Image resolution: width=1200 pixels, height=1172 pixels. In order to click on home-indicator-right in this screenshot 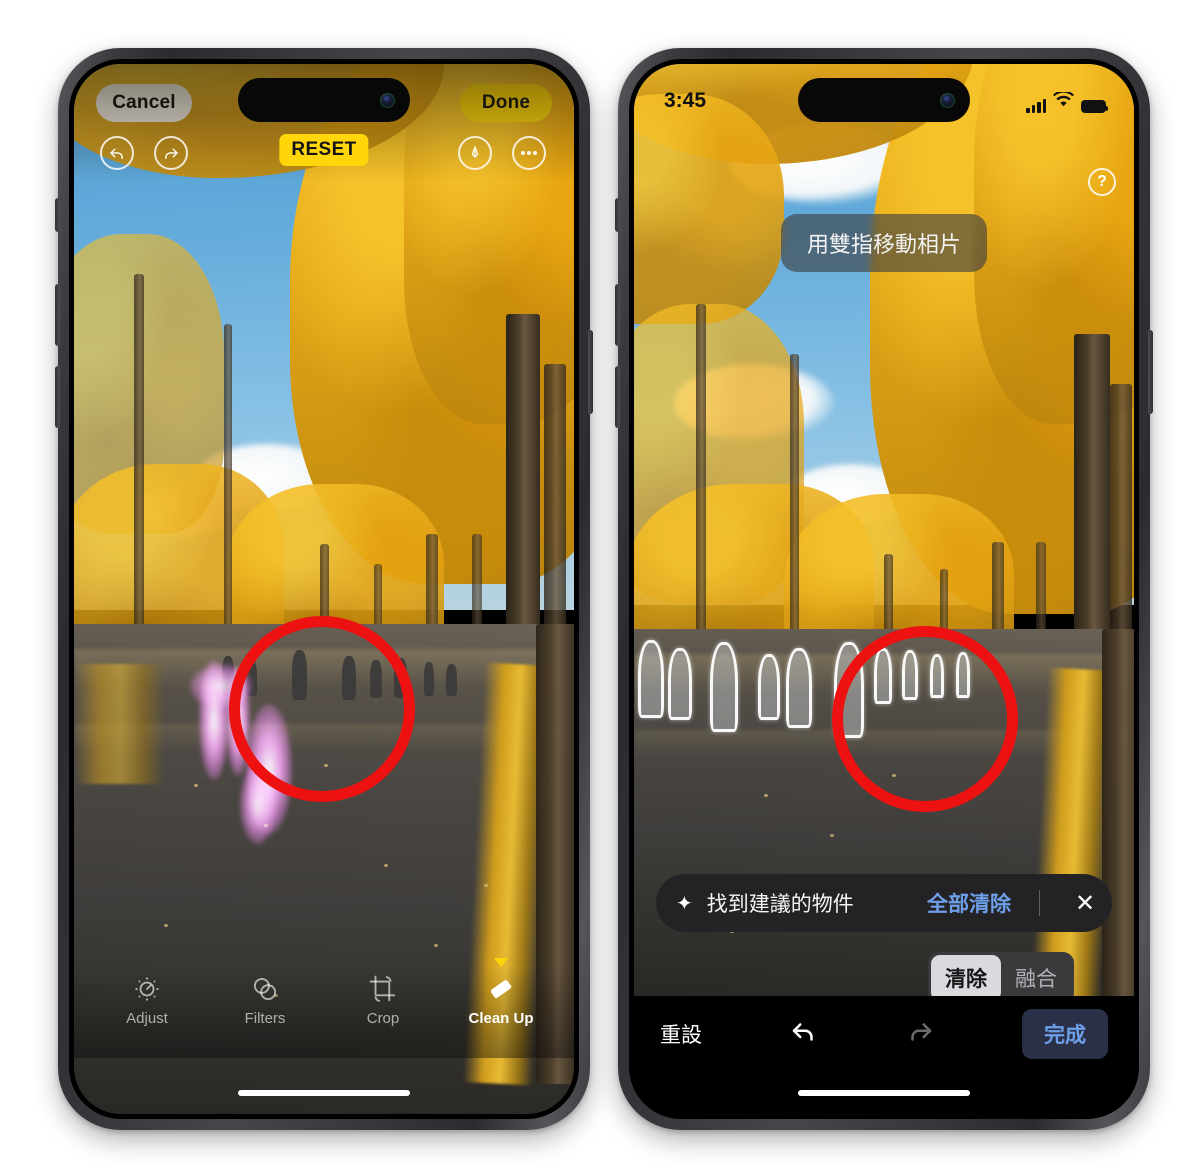, I will do `click(884, 1093)`.